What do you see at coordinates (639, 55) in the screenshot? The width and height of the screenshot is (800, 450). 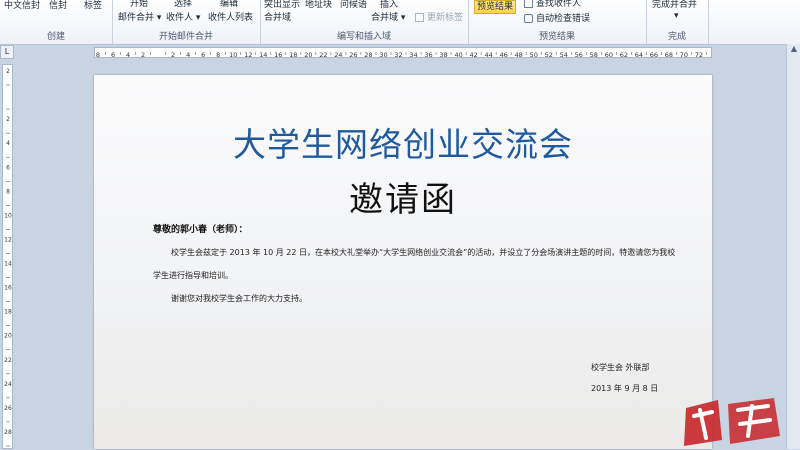 I see `h-ruler-tick-label: 64` at bounding box center [639, 55].